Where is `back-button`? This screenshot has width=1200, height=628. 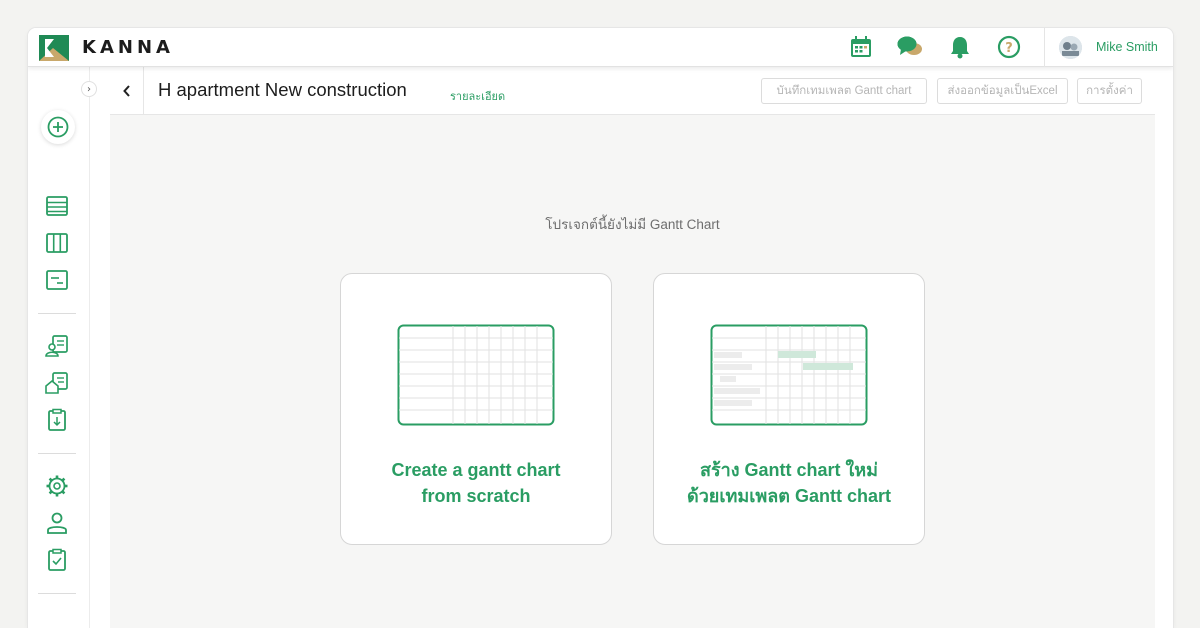 back-button is located at coordinates (127, 91).